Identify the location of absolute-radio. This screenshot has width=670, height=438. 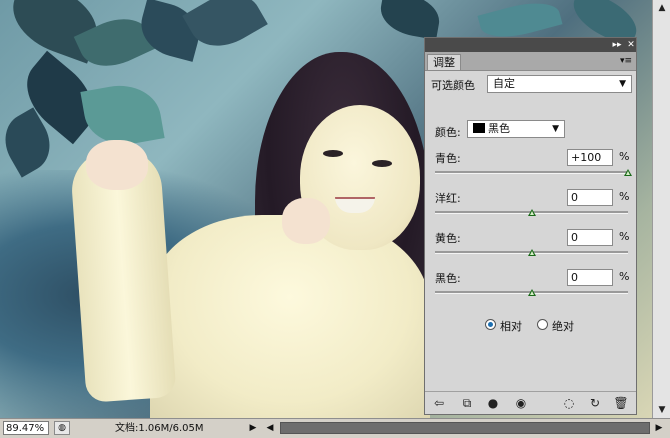
(542, 324).